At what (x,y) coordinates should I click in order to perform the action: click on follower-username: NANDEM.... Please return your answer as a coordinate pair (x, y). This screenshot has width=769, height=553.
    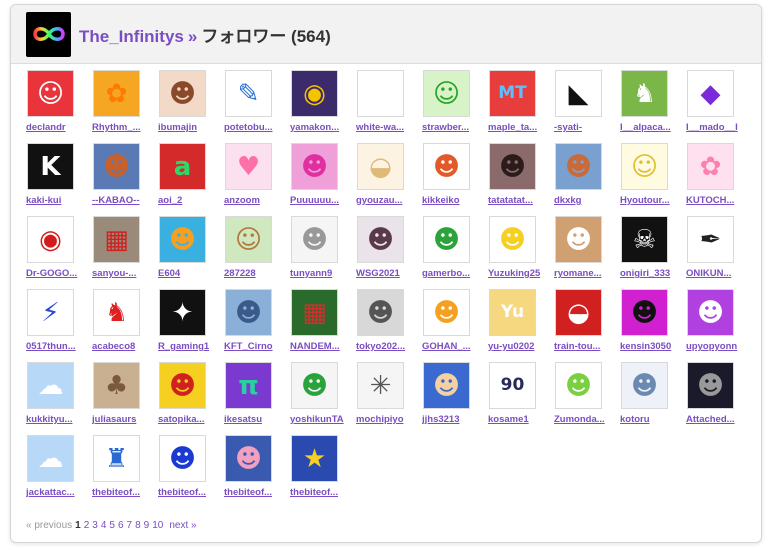
    Looking at the image, I should click on (321, 346).